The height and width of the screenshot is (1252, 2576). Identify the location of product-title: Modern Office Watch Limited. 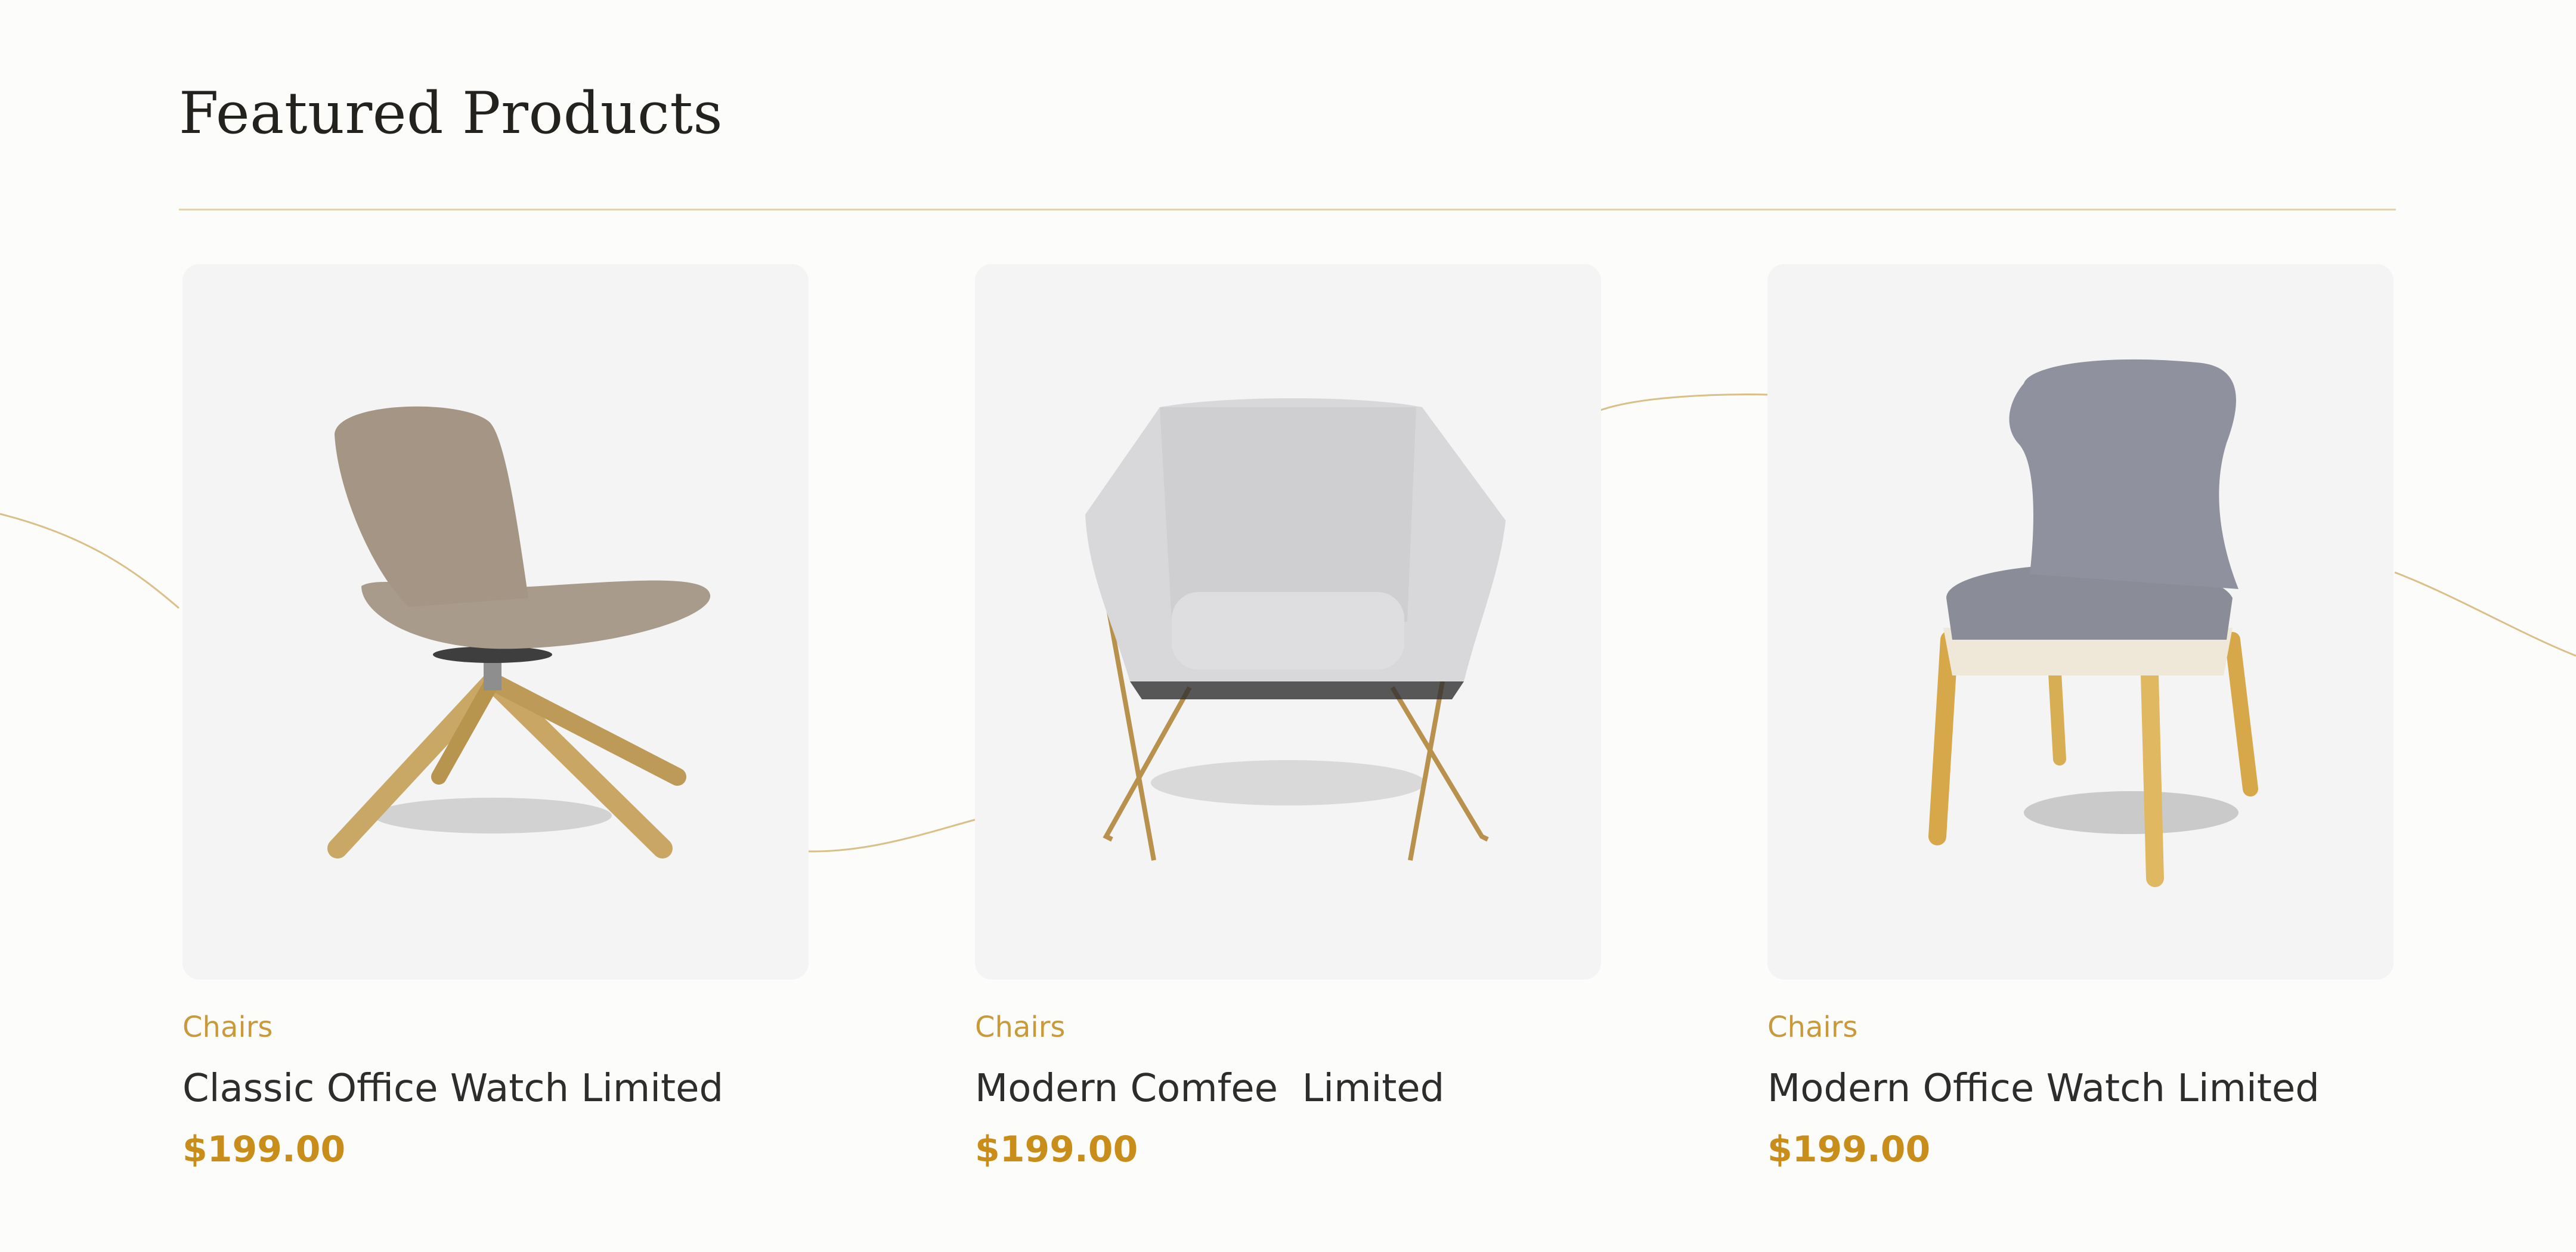
(2044, 1088).